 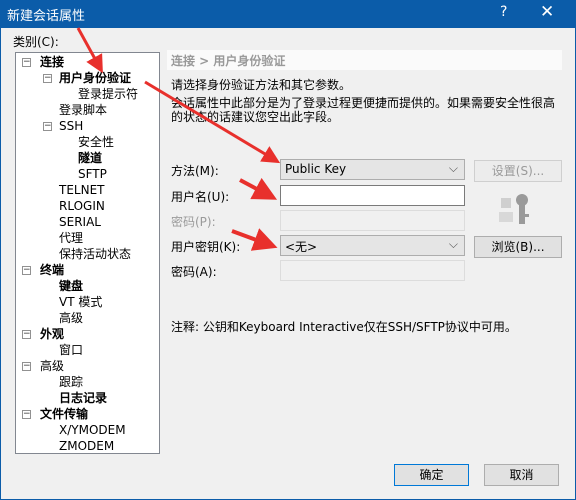 I want to click on tree-item: ZMODEM, so click(x=86, y=446).